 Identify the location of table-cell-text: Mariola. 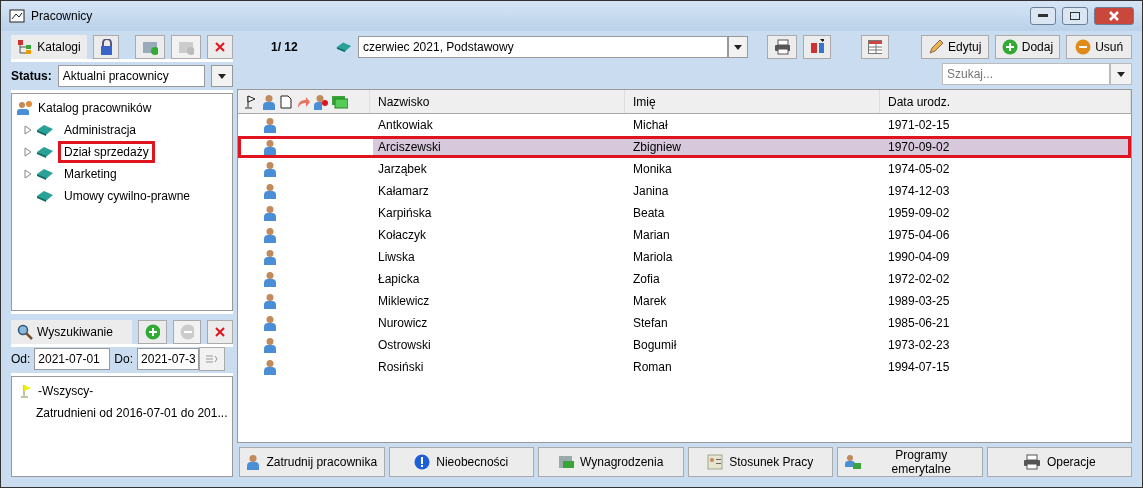
(653, 257).